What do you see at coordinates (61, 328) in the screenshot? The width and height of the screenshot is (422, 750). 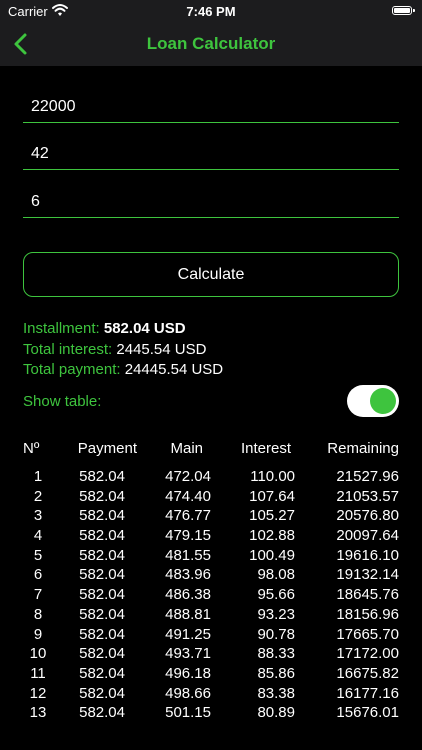 I see `installment-label: Installment:` at bounding box center [61, 328].